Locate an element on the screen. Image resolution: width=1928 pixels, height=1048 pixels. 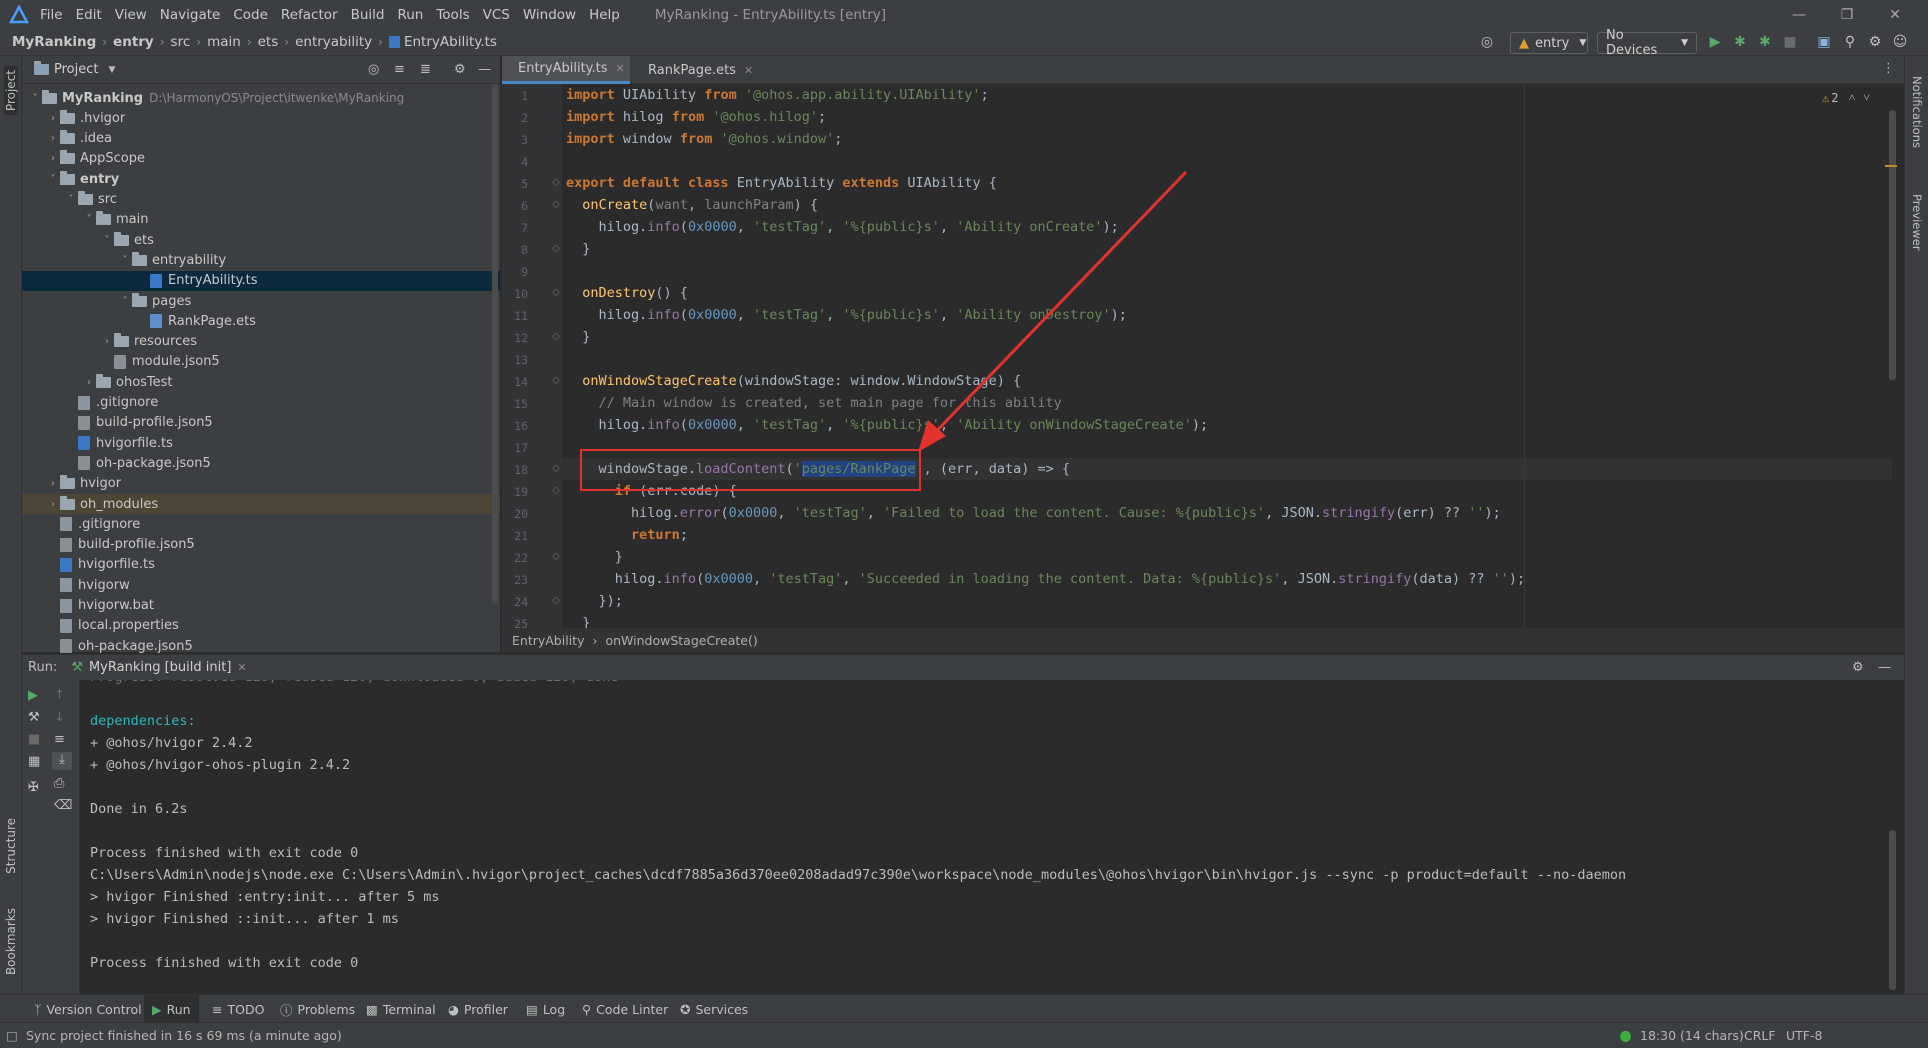
tree-item: module.json5 is located at coordinates (261, 362).